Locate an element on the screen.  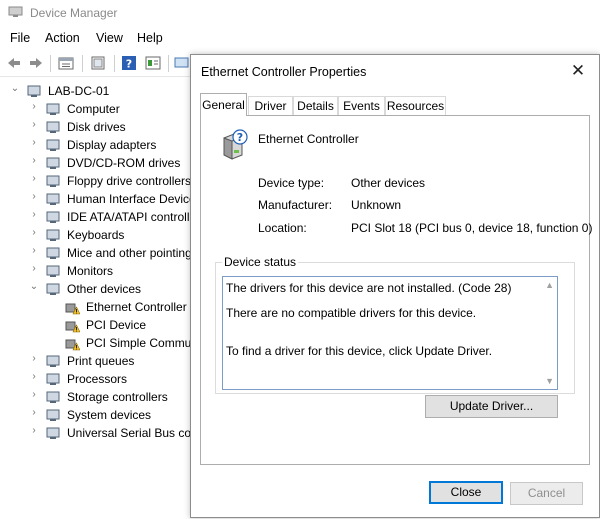
tree-item: ⌄ Other devices is located at coordinates (95, 289).